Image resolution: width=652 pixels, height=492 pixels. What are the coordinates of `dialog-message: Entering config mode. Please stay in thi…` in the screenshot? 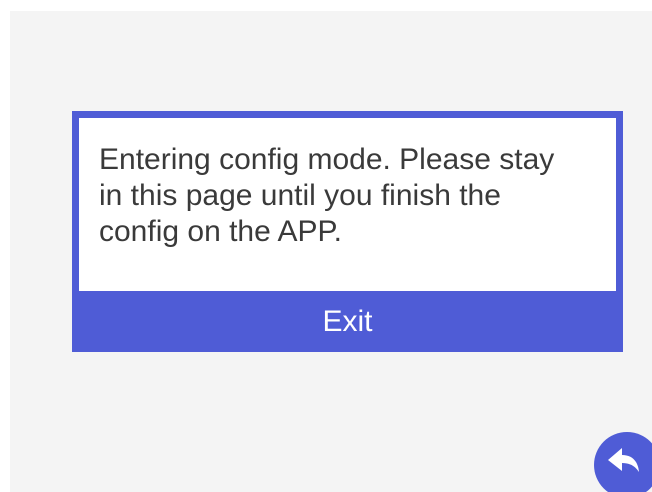 It's located at (327, 195).